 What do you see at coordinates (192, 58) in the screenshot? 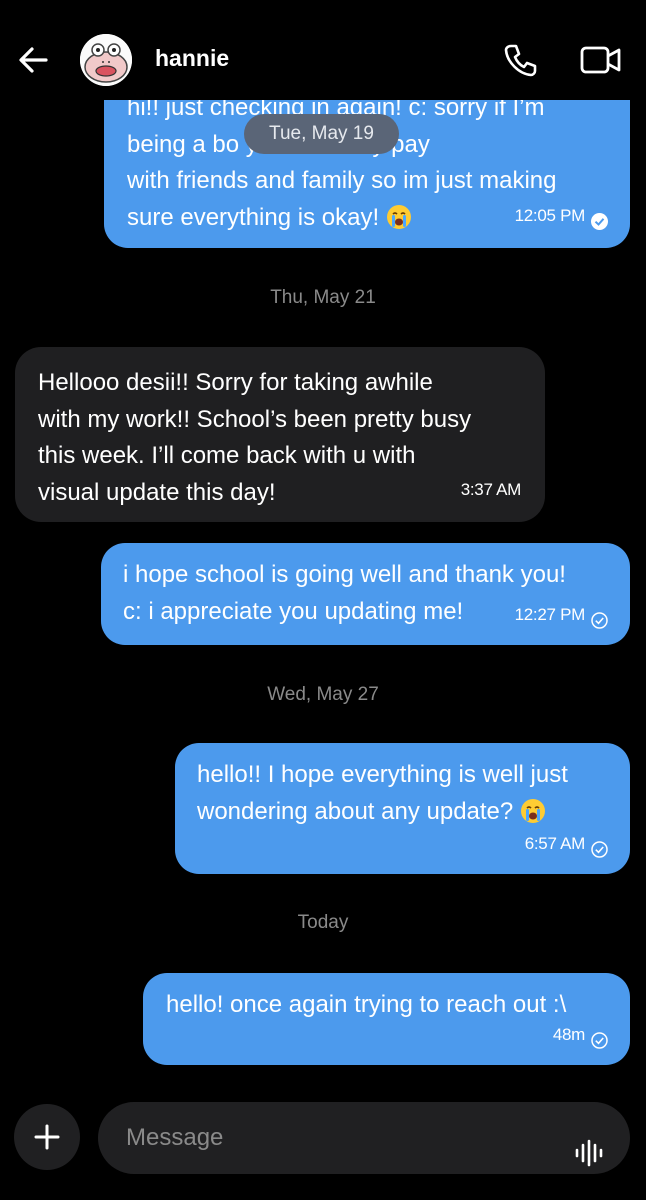
I see `contact-name: hannie` at bounding box center [192, 58].